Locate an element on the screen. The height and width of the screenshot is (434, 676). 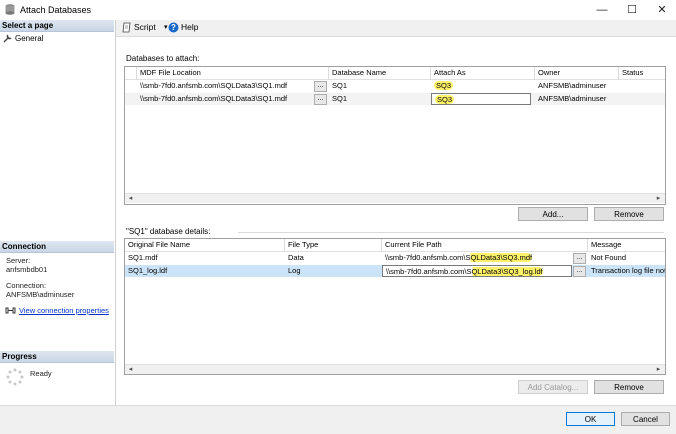
message-cell: Not Found is located at coordinates (609, 257).